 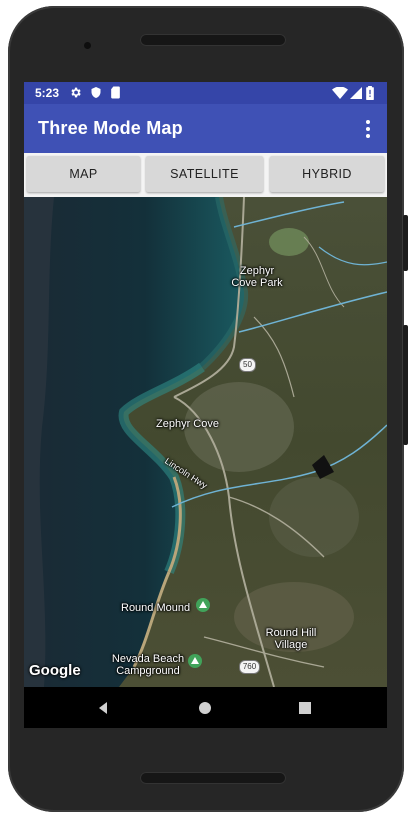 What do you see at coordinates (213, 40) in the screenshot?
I see `top-speaker` at bounding box center [213, 40].